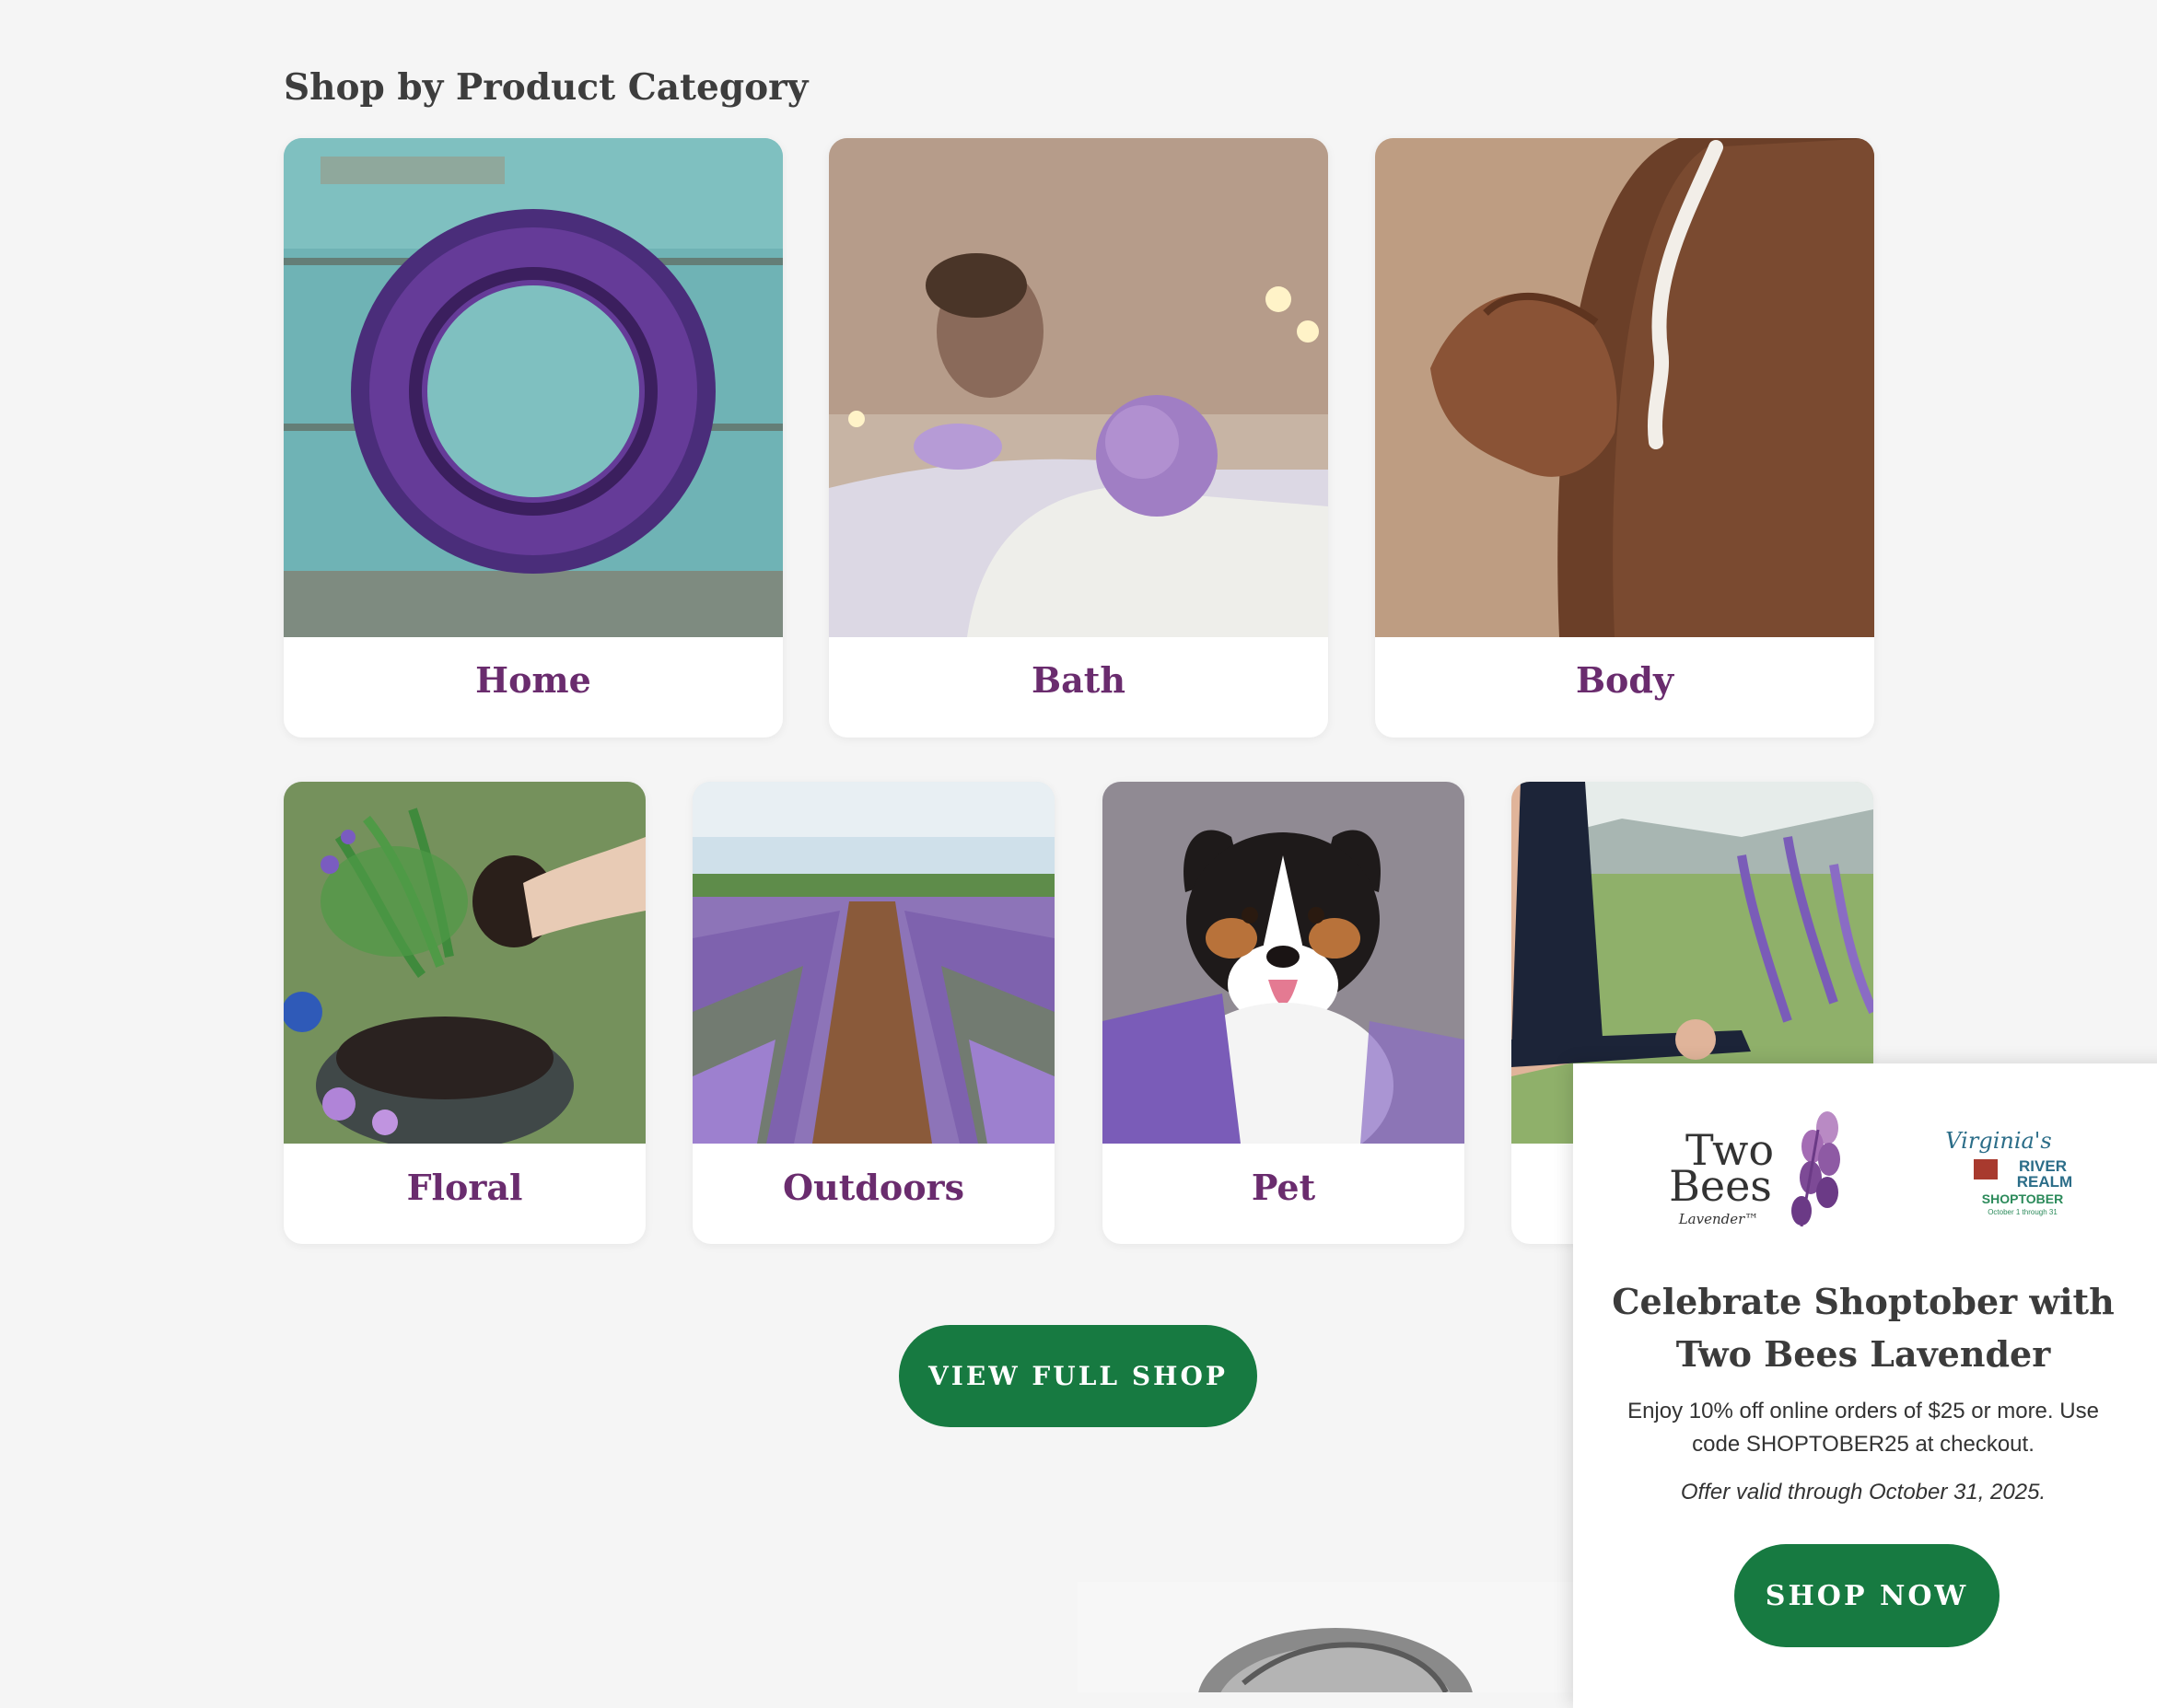 The width and height of the screenshot is (2157, 1708). I want to click on category-card-outdoors: Outdoors, so click(874, 1013).